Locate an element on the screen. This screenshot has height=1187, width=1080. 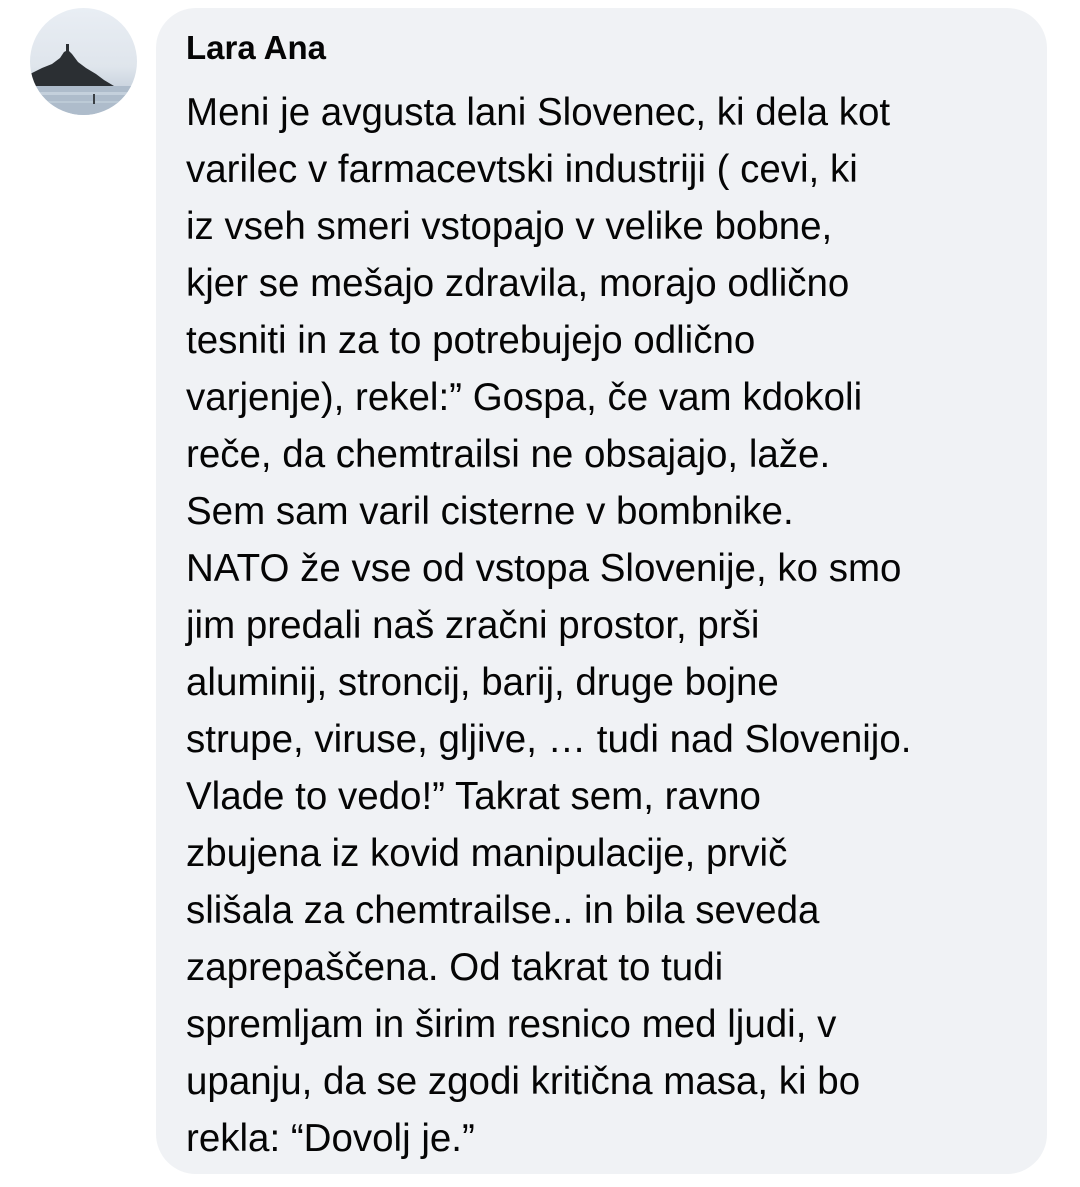
comment-text-line: zbujena iz kovid manipulacije, prvič is located at coordinates (487, 853).